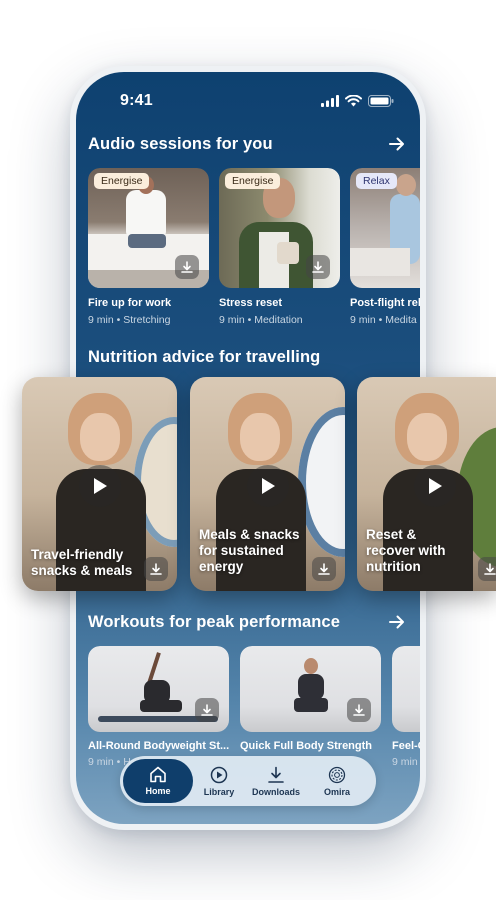 The width and height of the screenshot is (496, 900). Describe the element at coordinates (250, 303) in the screenshot. I see `audio-card-title: Stress reset` at that location.